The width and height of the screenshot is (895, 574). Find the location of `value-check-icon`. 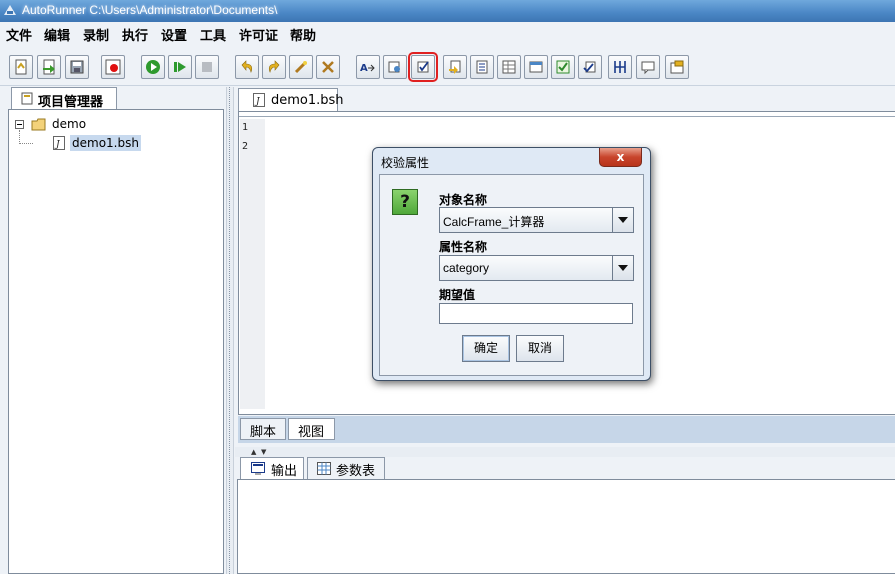

value-check-icon is located at coordinates (589, 67).